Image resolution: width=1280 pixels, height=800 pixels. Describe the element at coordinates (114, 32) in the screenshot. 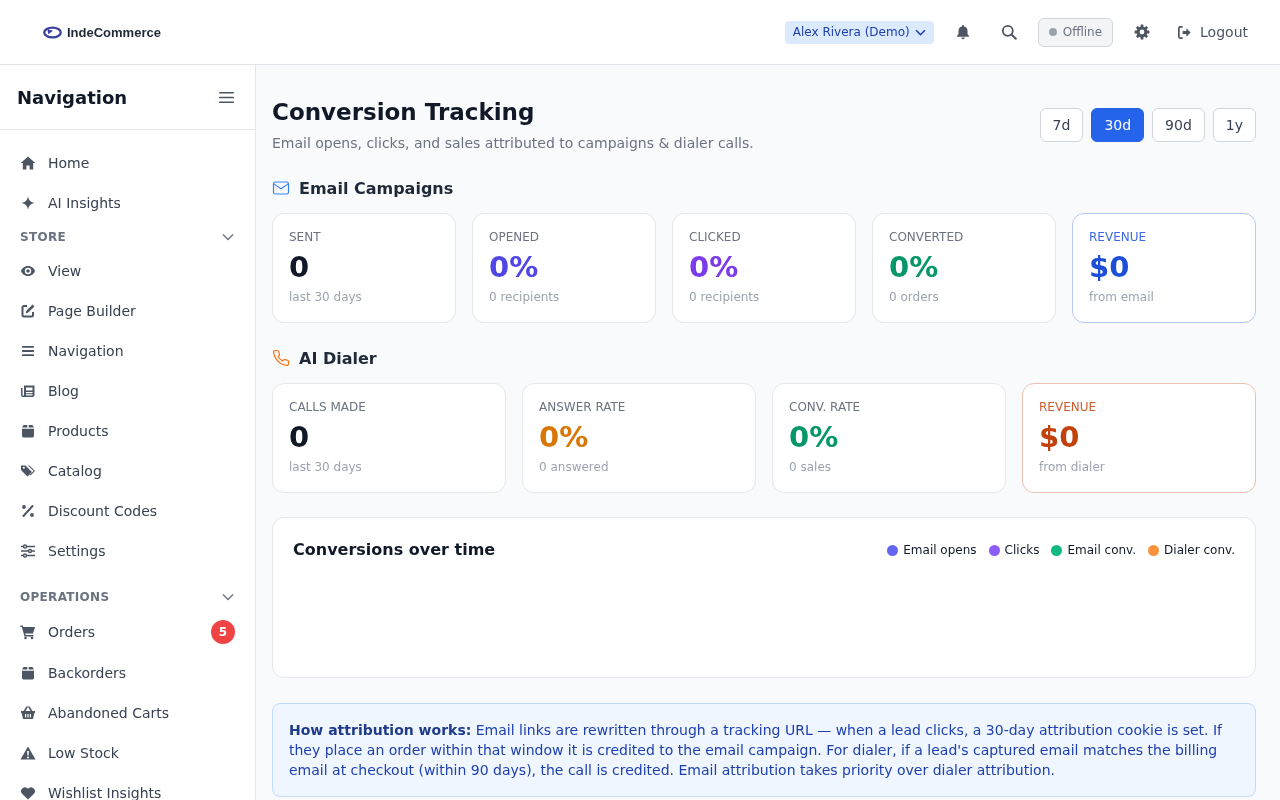

I see `brand-name: IndeCommerce` at that location.